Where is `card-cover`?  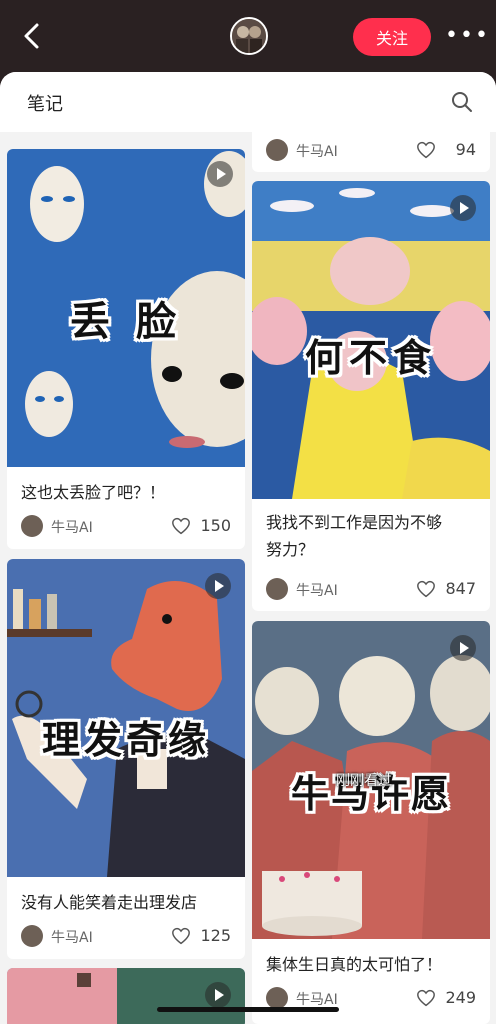 card-cover is located at coordinates (126, 996).